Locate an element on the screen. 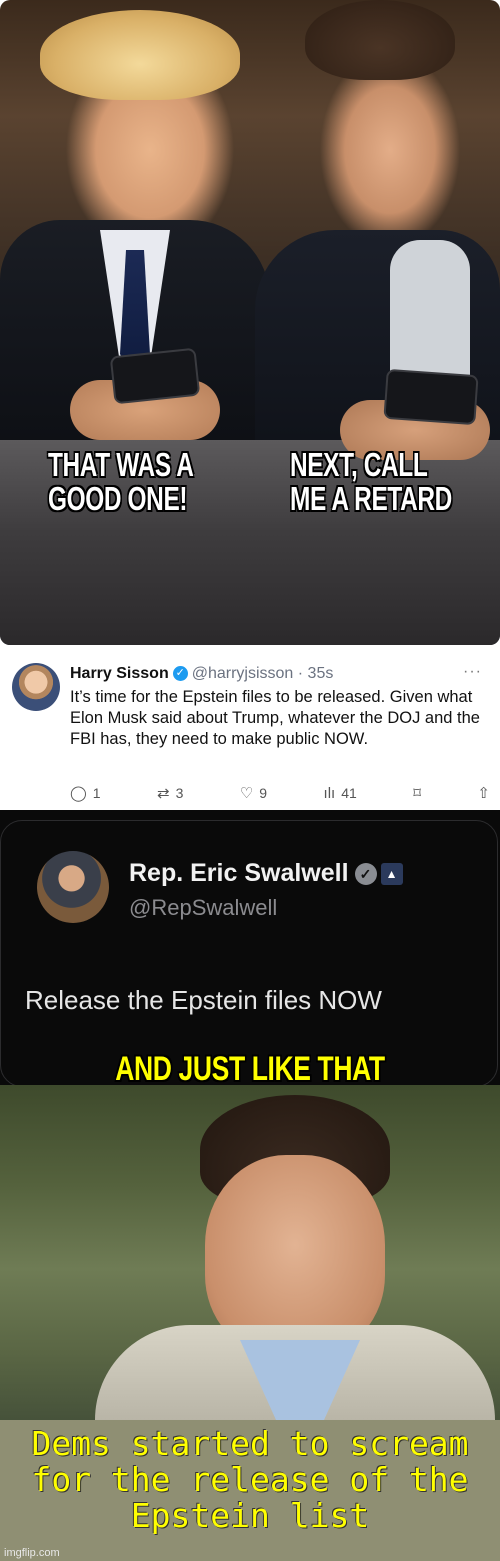 This screenshot has height=1561, width=500. caption-left: THAT WAS A GOOD ONE! is located at coordinates (121, 481).